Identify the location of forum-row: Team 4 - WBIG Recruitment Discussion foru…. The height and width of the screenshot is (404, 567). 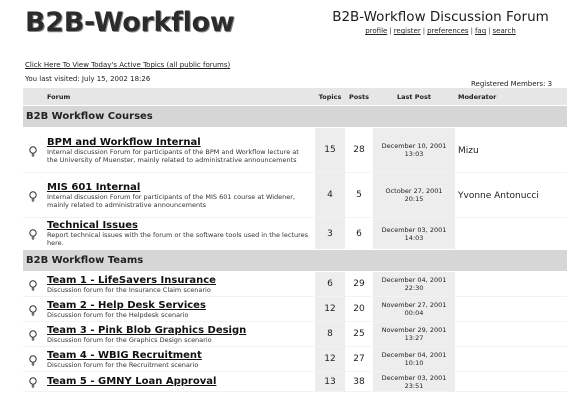
(295, 359).